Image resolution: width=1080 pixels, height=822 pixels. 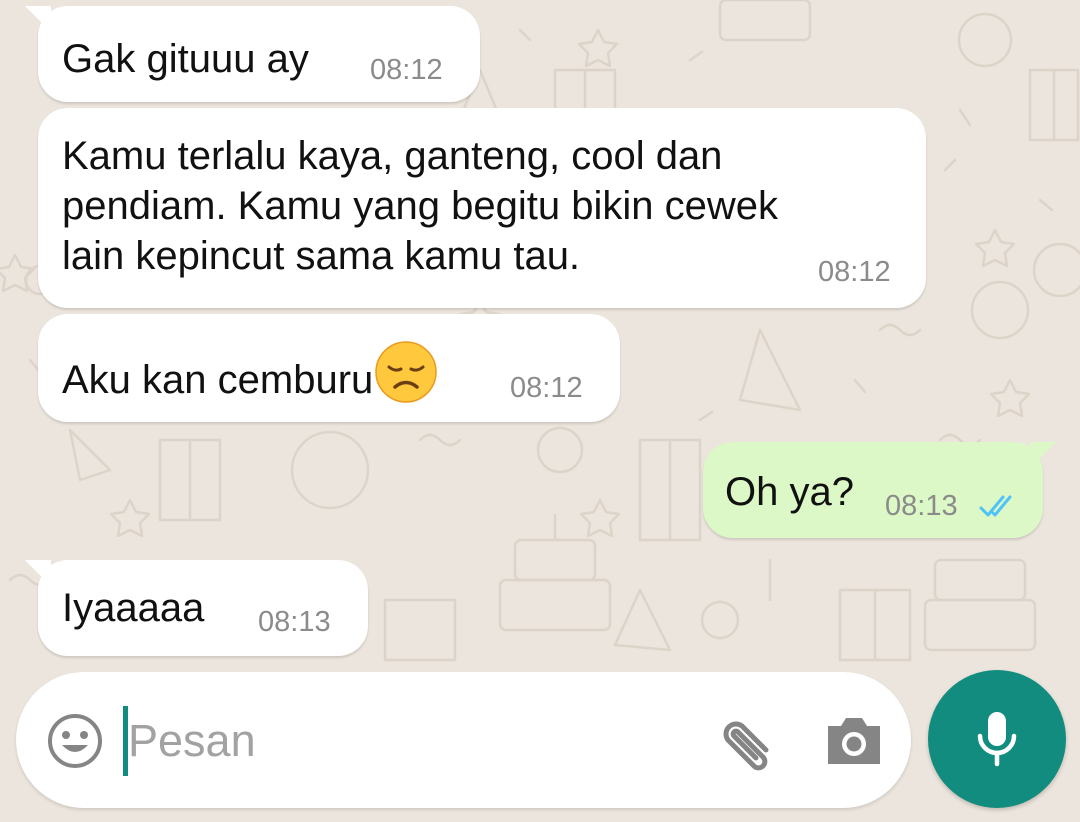 What do you see at coordinates (854, 740) in the screenshot?
I see `camera-icon` at bounding box center [854, 740].